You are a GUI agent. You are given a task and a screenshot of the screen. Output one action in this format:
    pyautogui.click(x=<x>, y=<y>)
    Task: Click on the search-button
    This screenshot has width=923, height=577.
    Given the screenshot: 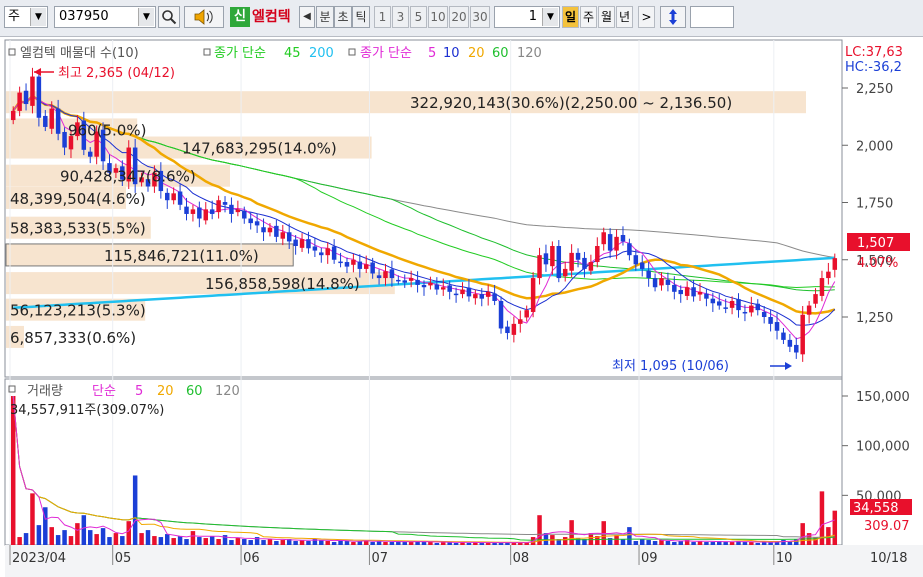 What is the action you would take?
    pyautogui.click(x=169, y=17)
    